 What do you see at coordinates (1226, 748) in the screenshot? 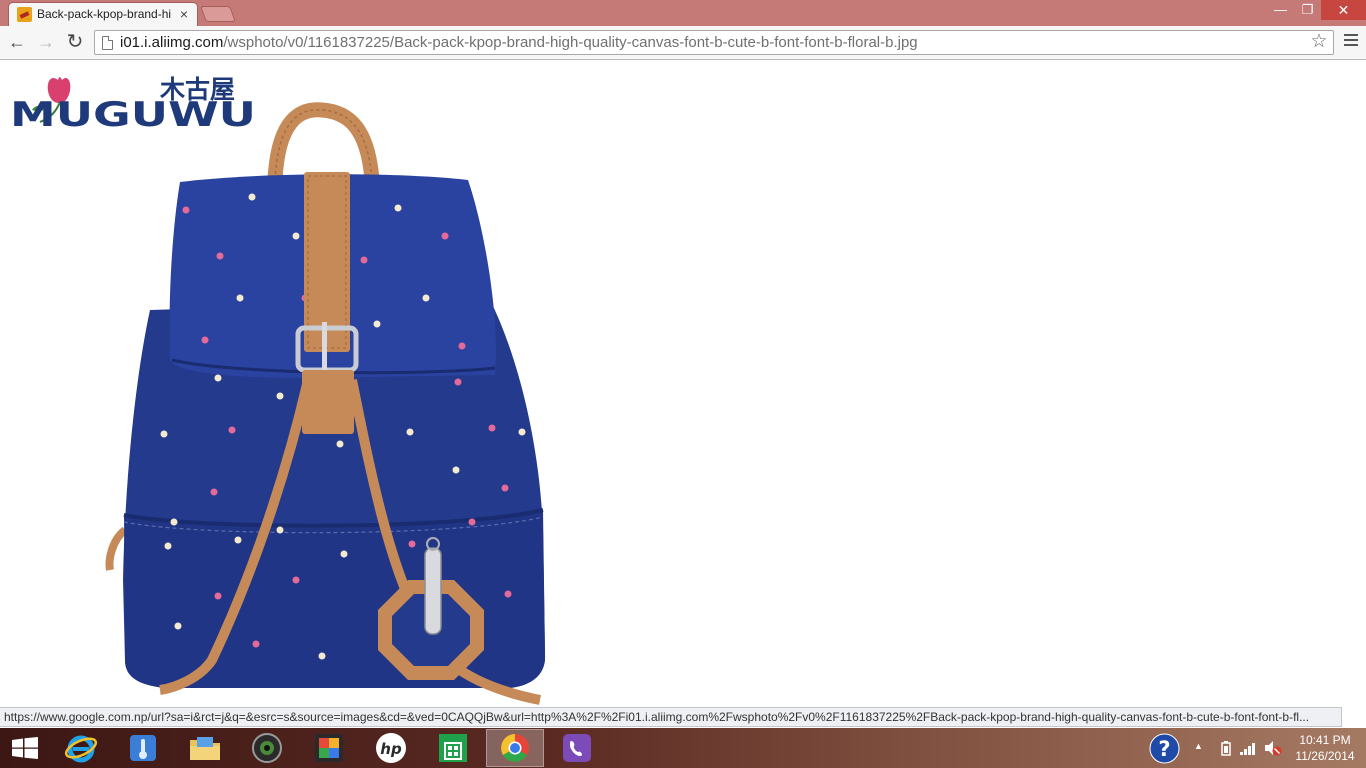
I see `battery-icon` at bounding box center [1226, 748].